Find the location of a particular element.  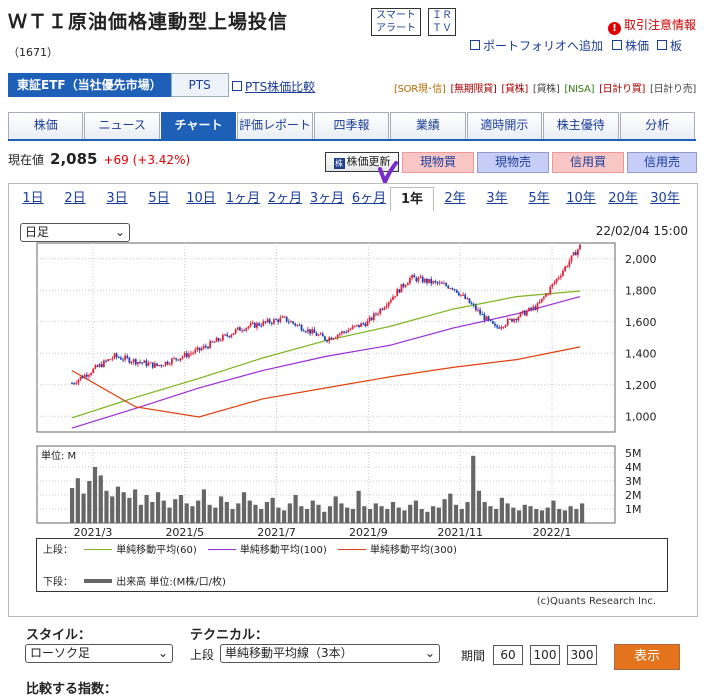

legend-swatch-volume is located at coordinates (98, 581).